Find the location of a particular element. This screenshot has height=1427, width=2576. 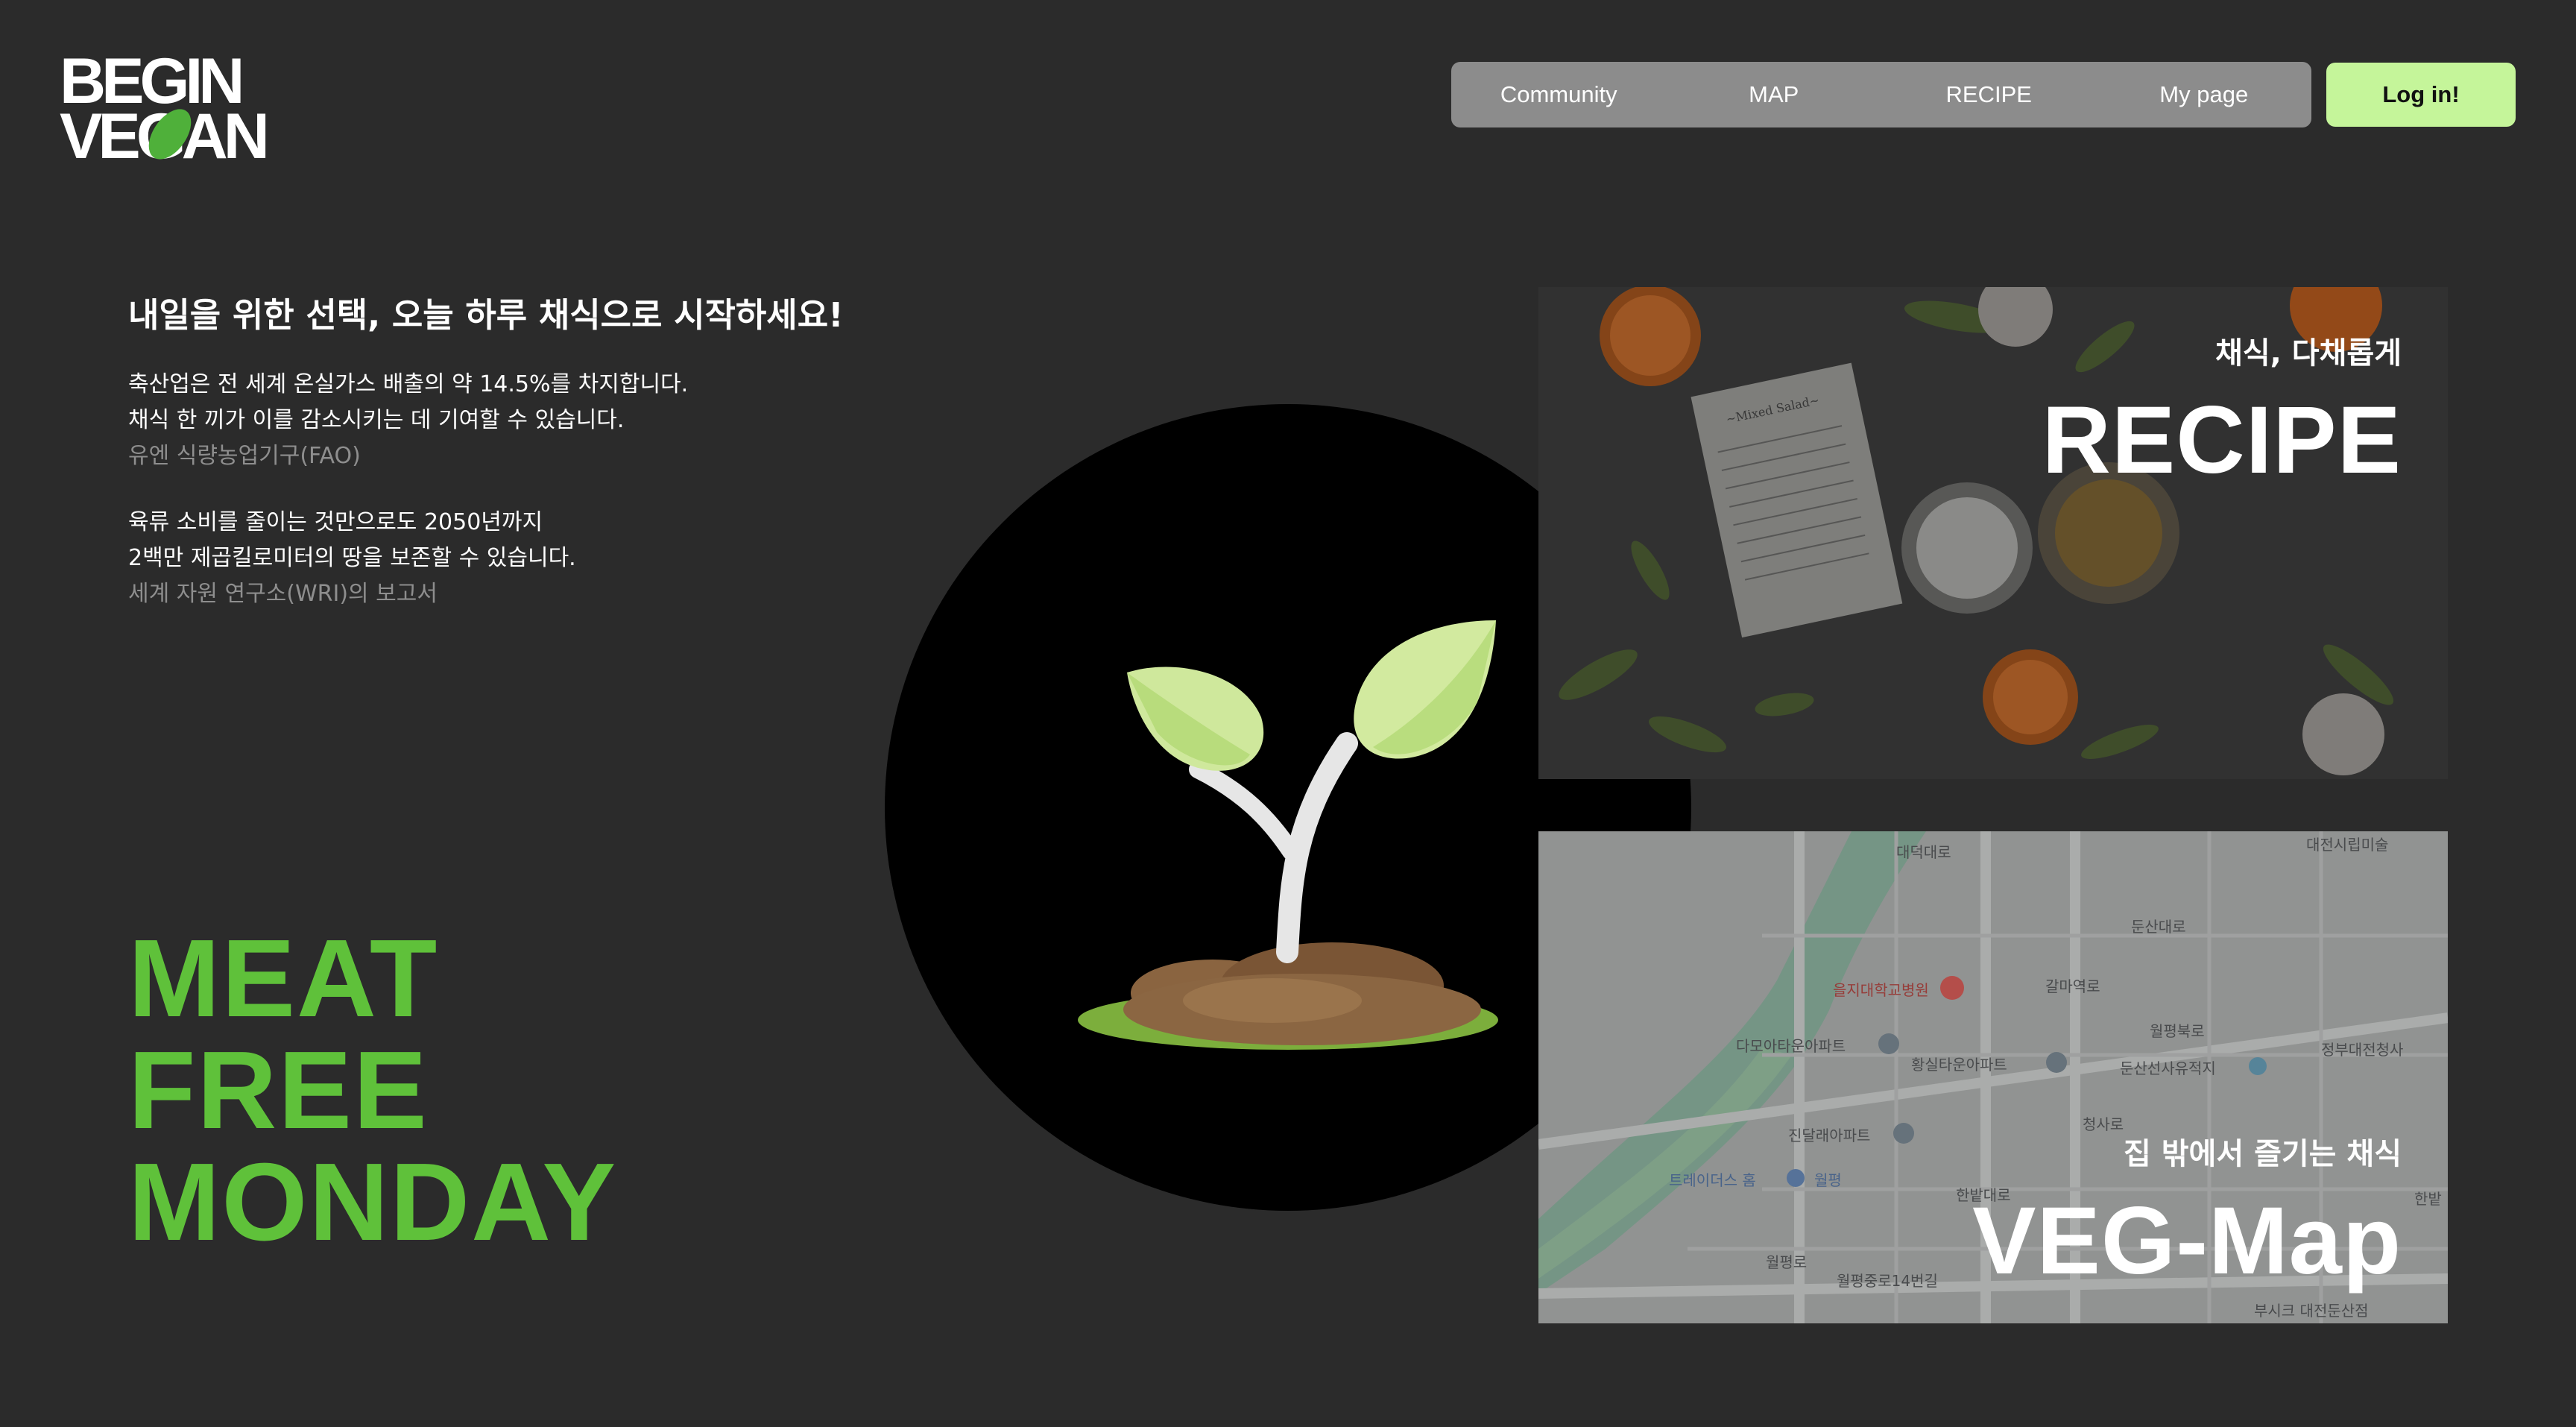

map-subtitle: 집 밖에서 즐기는 채식 is located at coordinates (2263, 1154).